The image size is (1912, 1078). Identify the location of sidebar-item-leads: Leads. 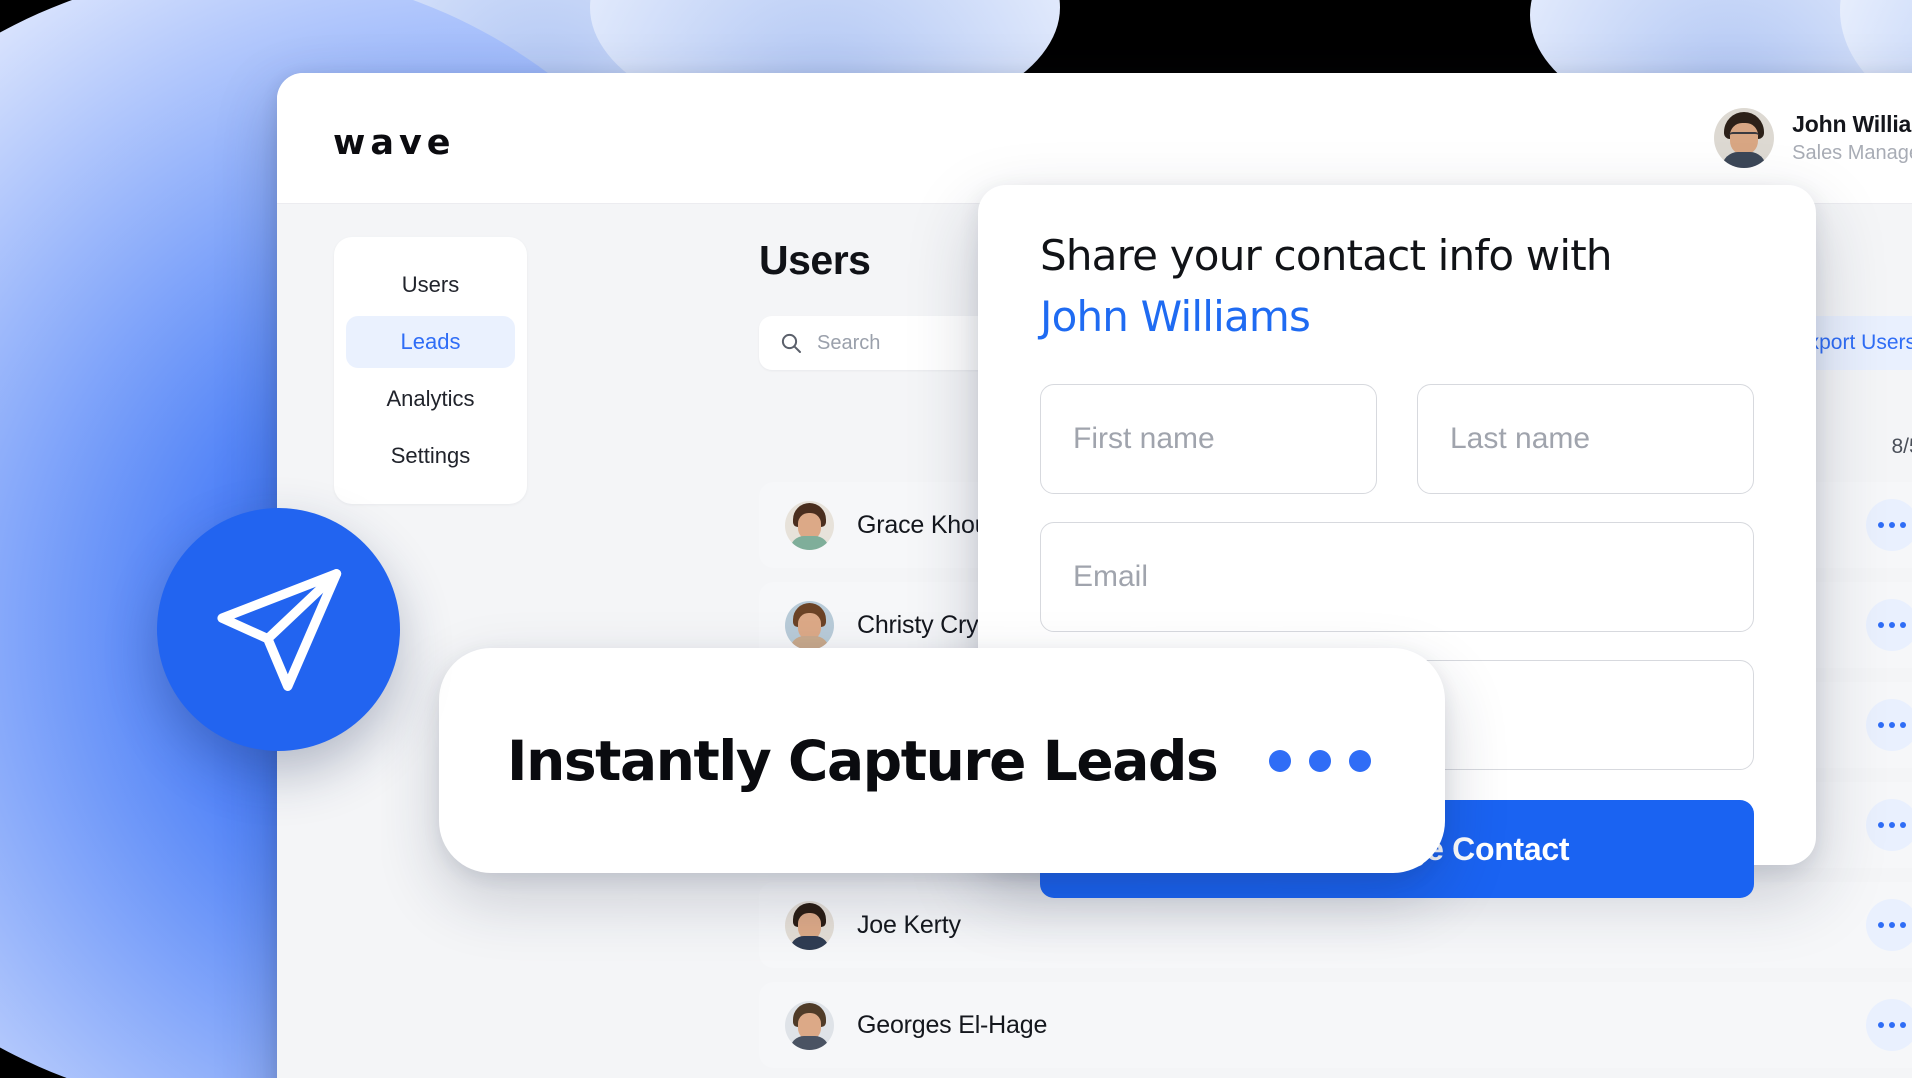
(430, 342).